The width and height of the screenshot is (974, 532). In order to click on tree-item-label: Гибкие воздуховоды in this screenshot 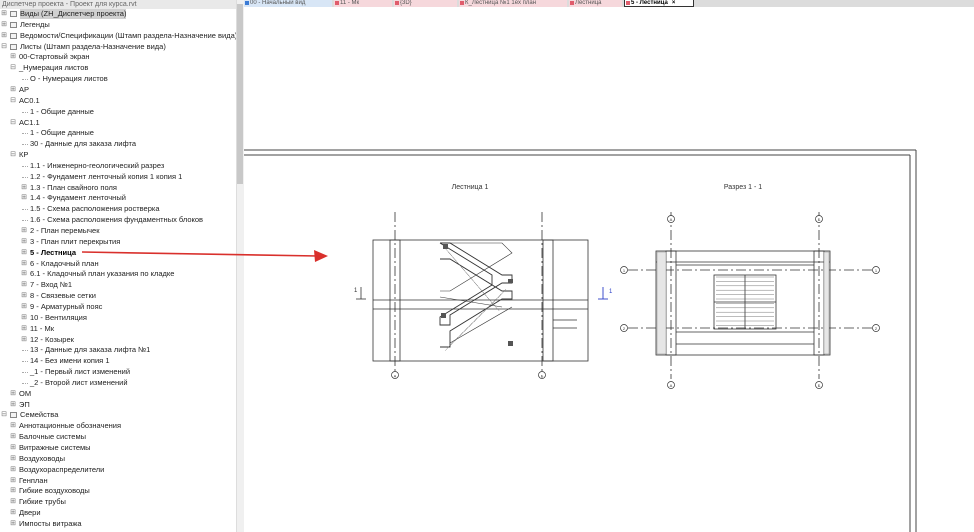, I will do `click(54, 491)`.